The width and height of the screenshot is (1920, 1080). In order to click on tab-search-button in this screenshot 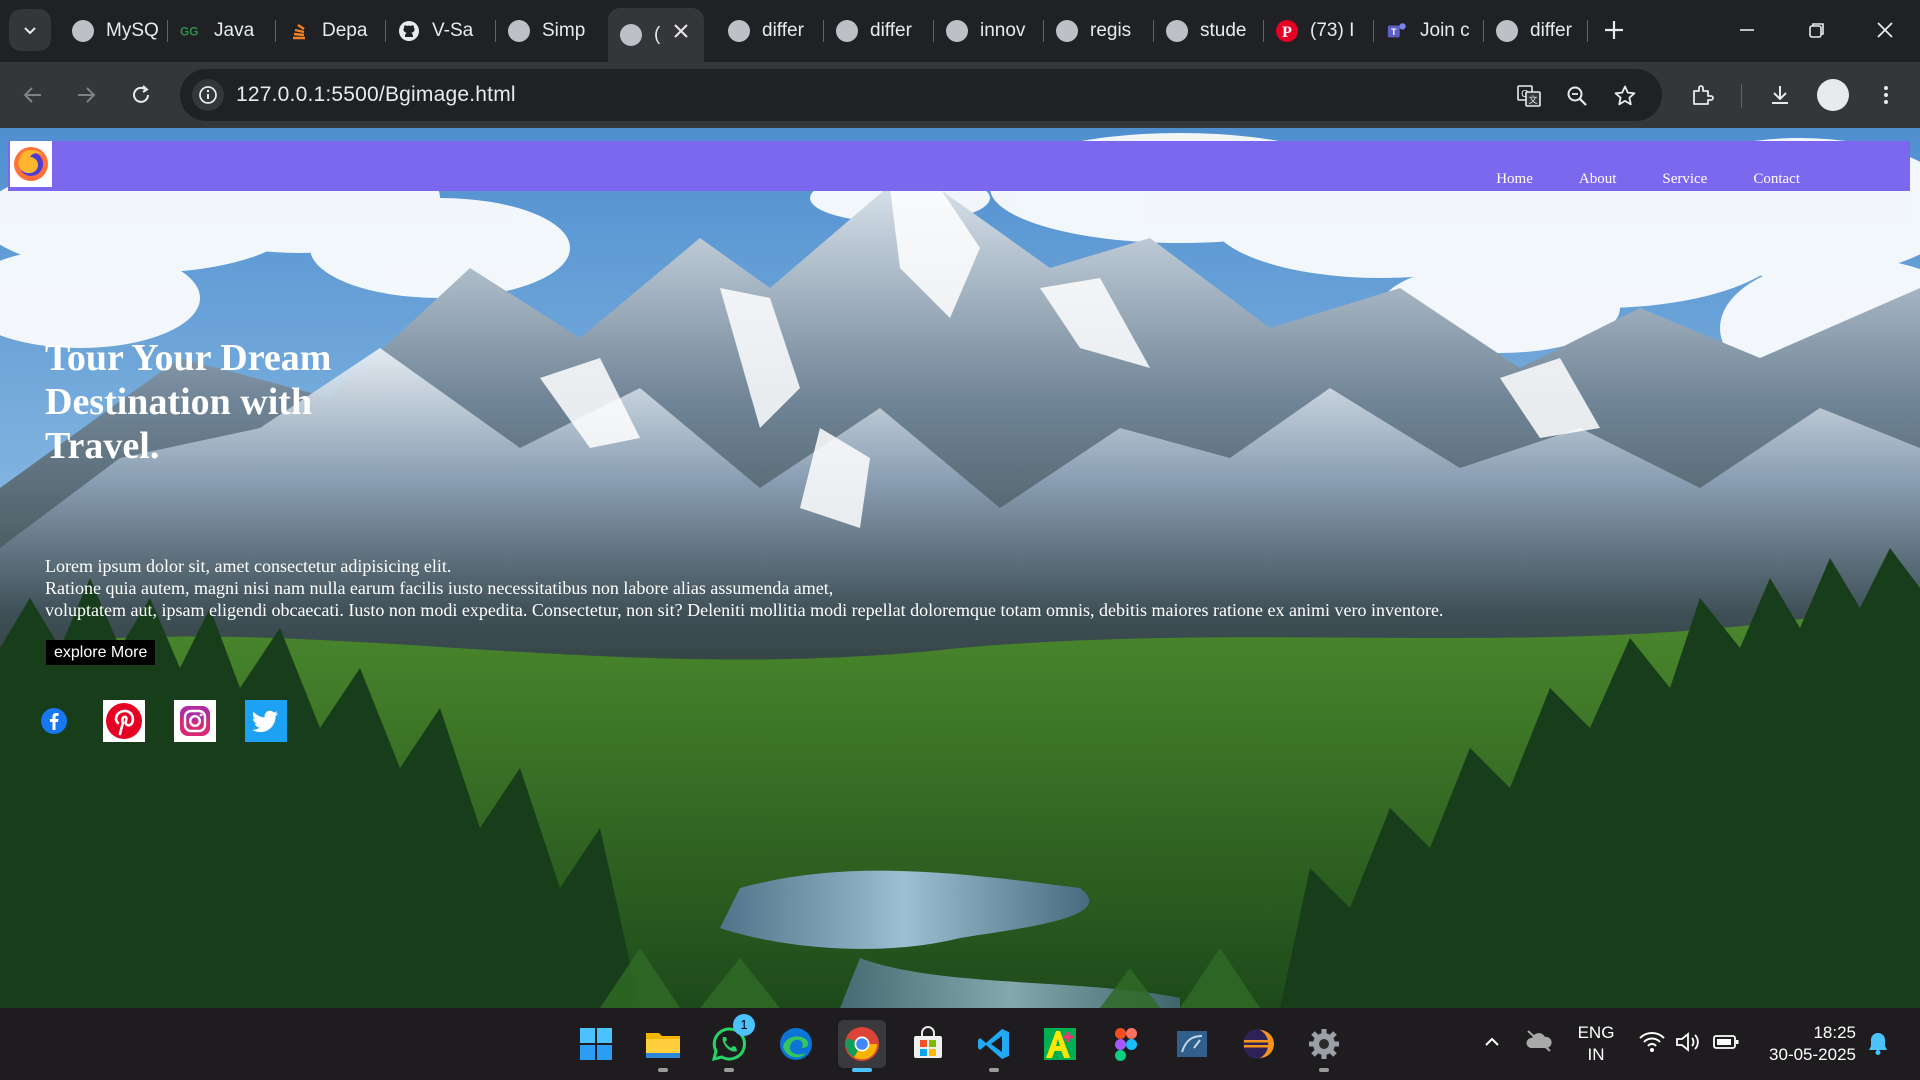, I will do `click(30, 30)`.